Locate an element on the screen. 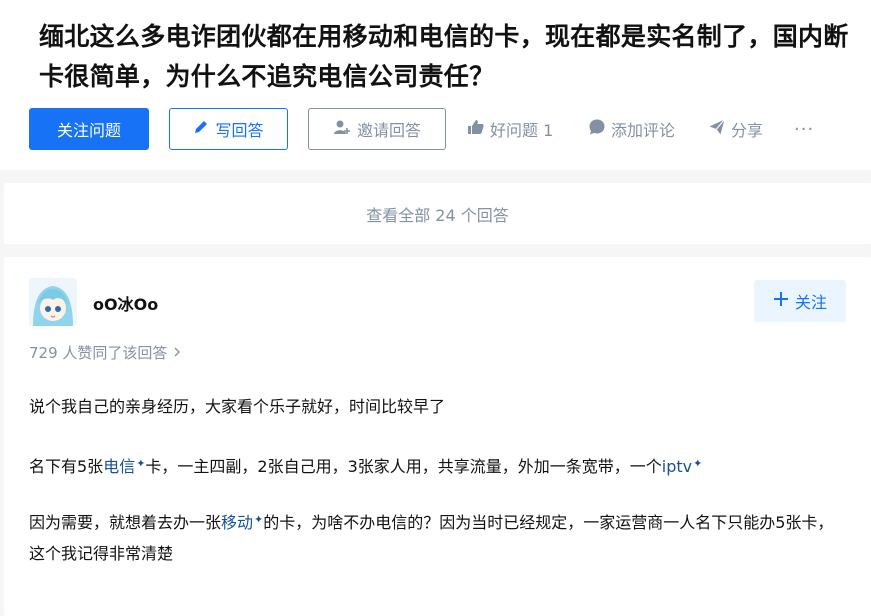 The height and width of the screenshot is (616, 871). thumbs-up-icon is located at coordinates (476, 129).